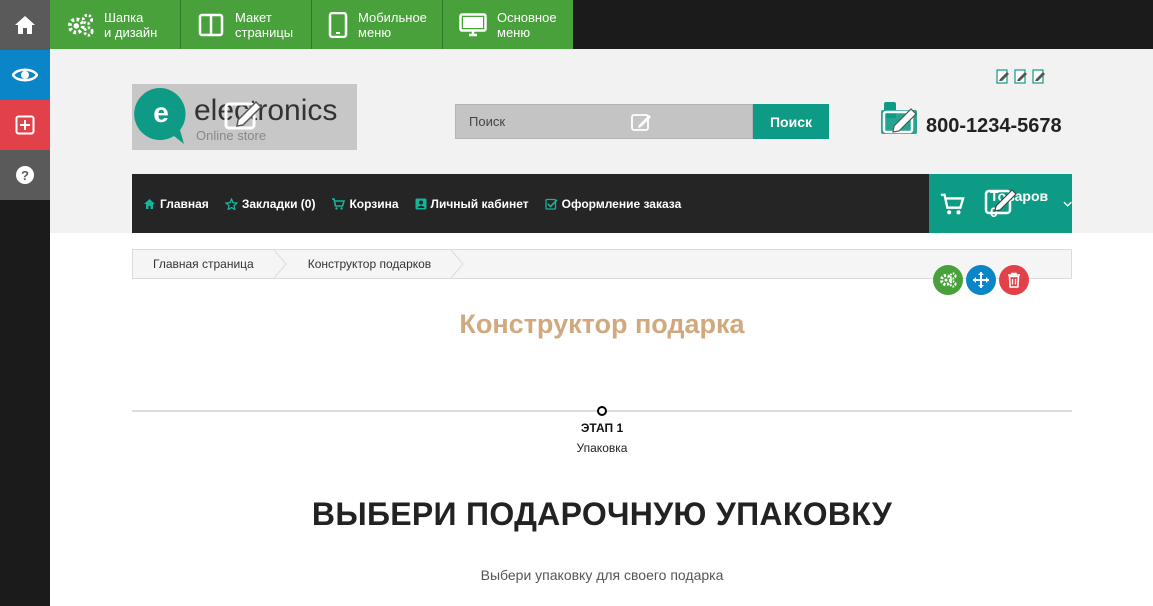  I want to click on search-form: Поиск Поиск, so click(642, 121).